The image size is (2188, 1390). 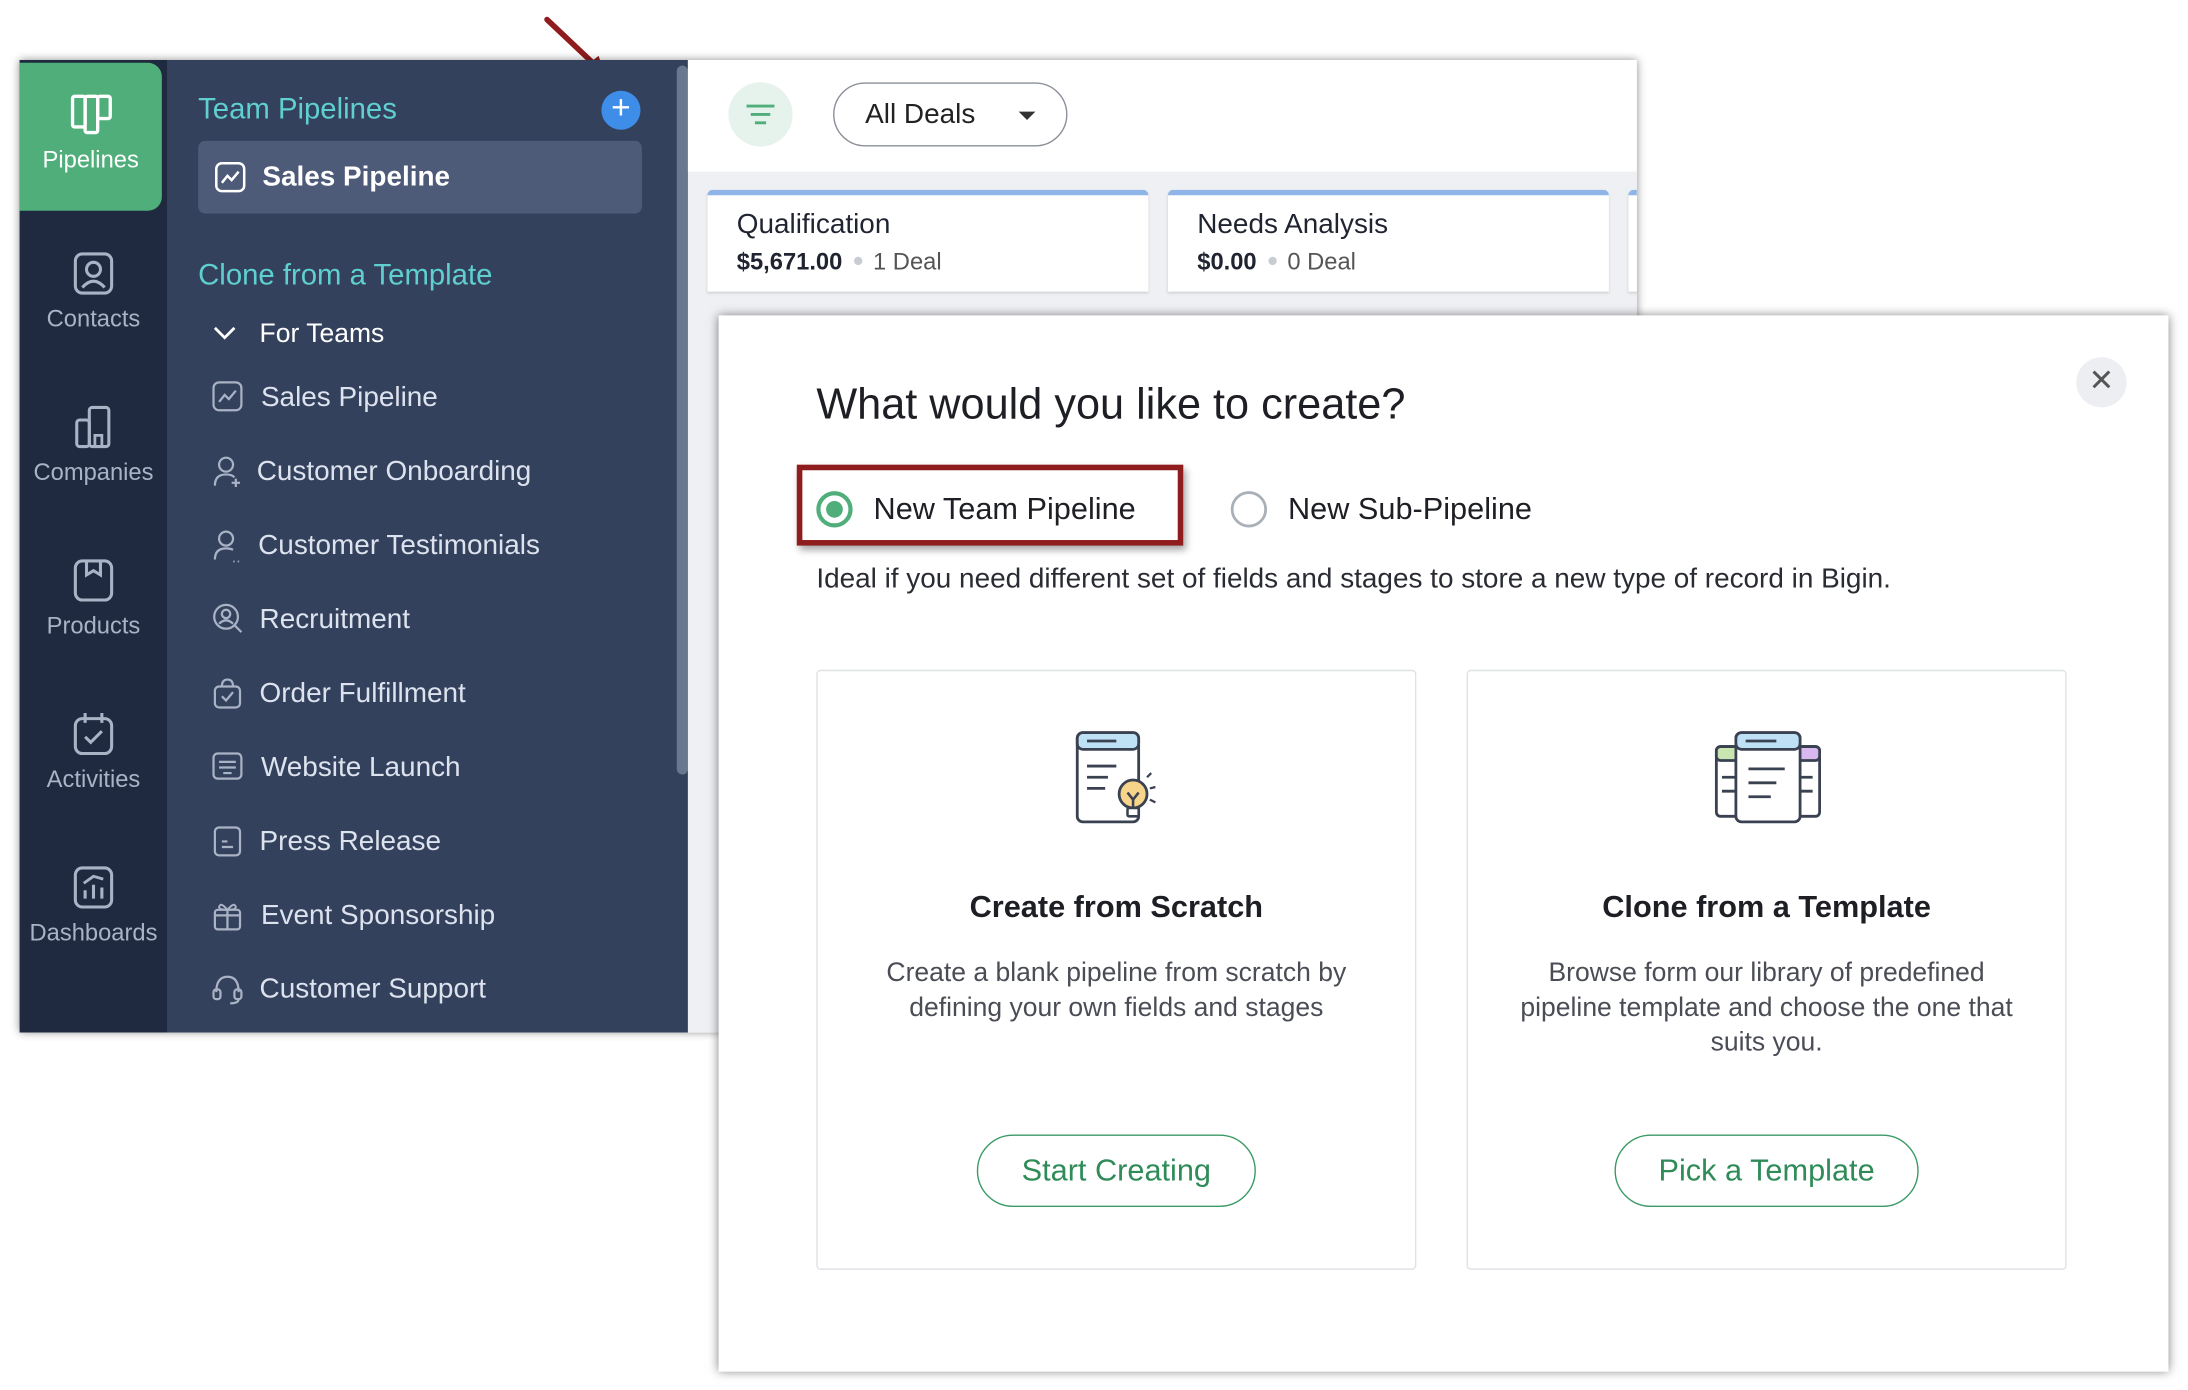 I want to click on template-stack-icon, so click(x=1768, y=777).